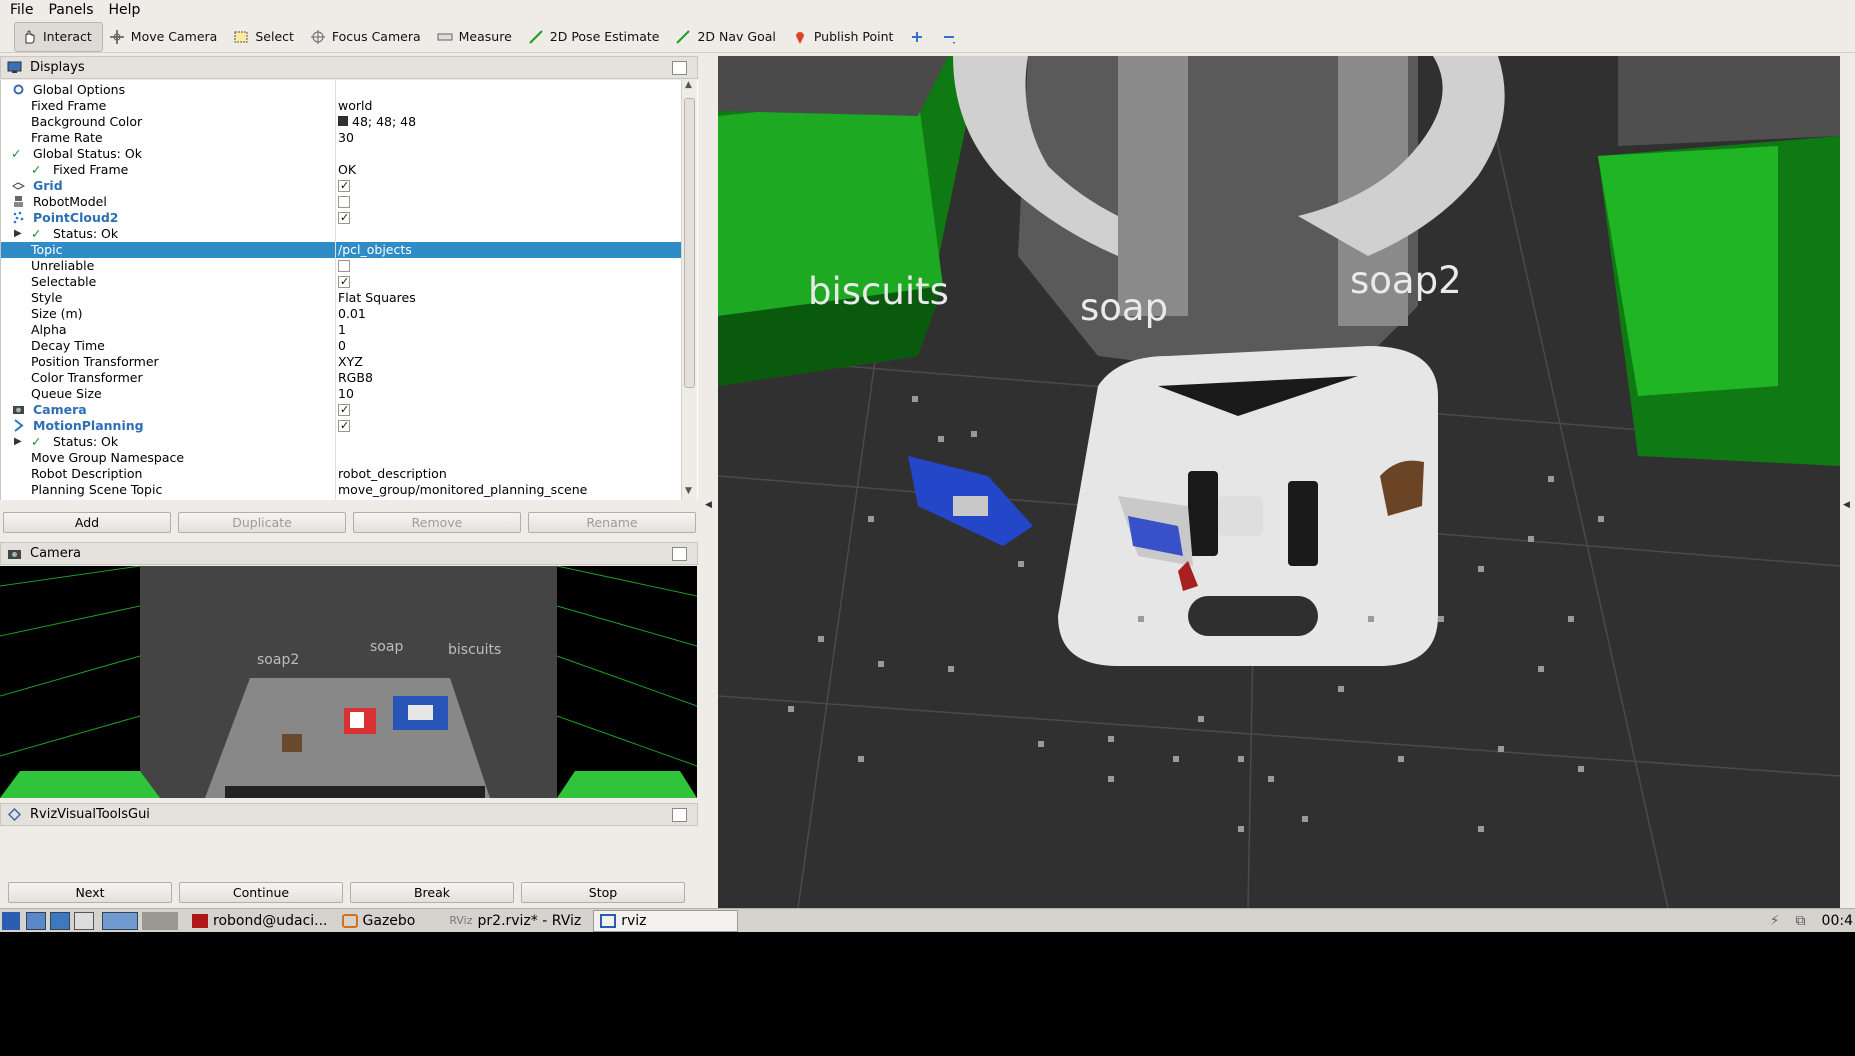 Image resolution: width=1855 pixels, height=1056 pixels. I want to click on remove-display-button: Remove, so click(437, 522).